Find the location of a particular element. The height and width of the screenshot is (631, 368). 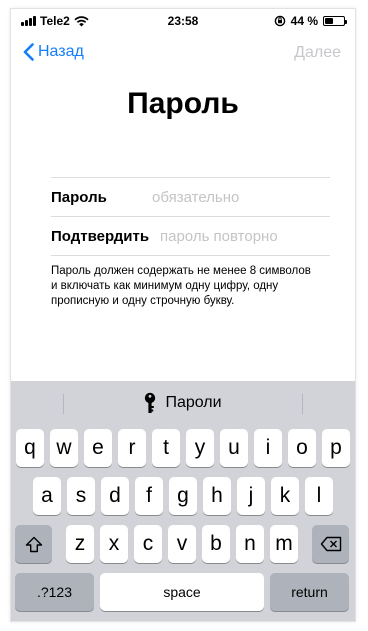

key-row-4: .?123 space return is located at coordinates (183, 592).